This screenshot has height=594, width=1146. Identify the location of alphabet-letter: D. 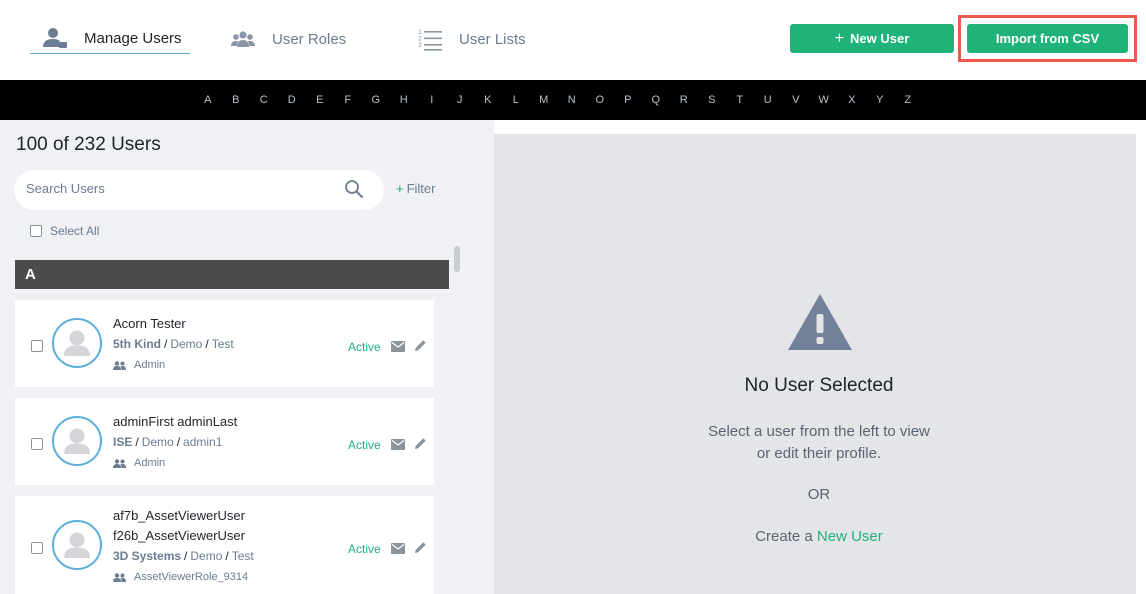
(292, 100).